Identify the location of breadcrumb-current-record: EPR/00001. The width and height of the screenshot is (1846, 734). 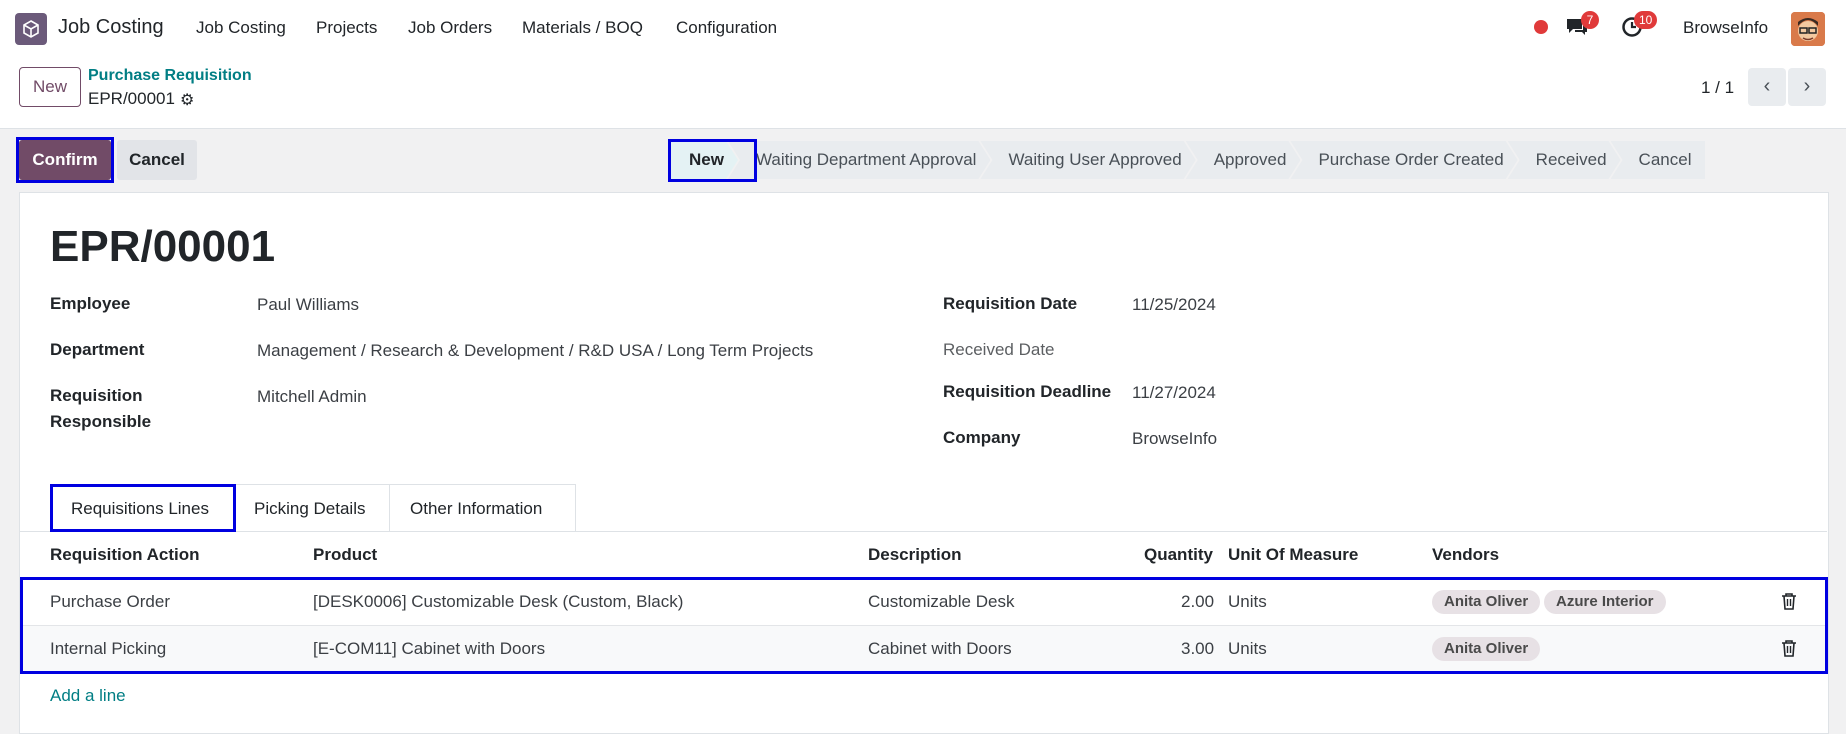
(131, 98).